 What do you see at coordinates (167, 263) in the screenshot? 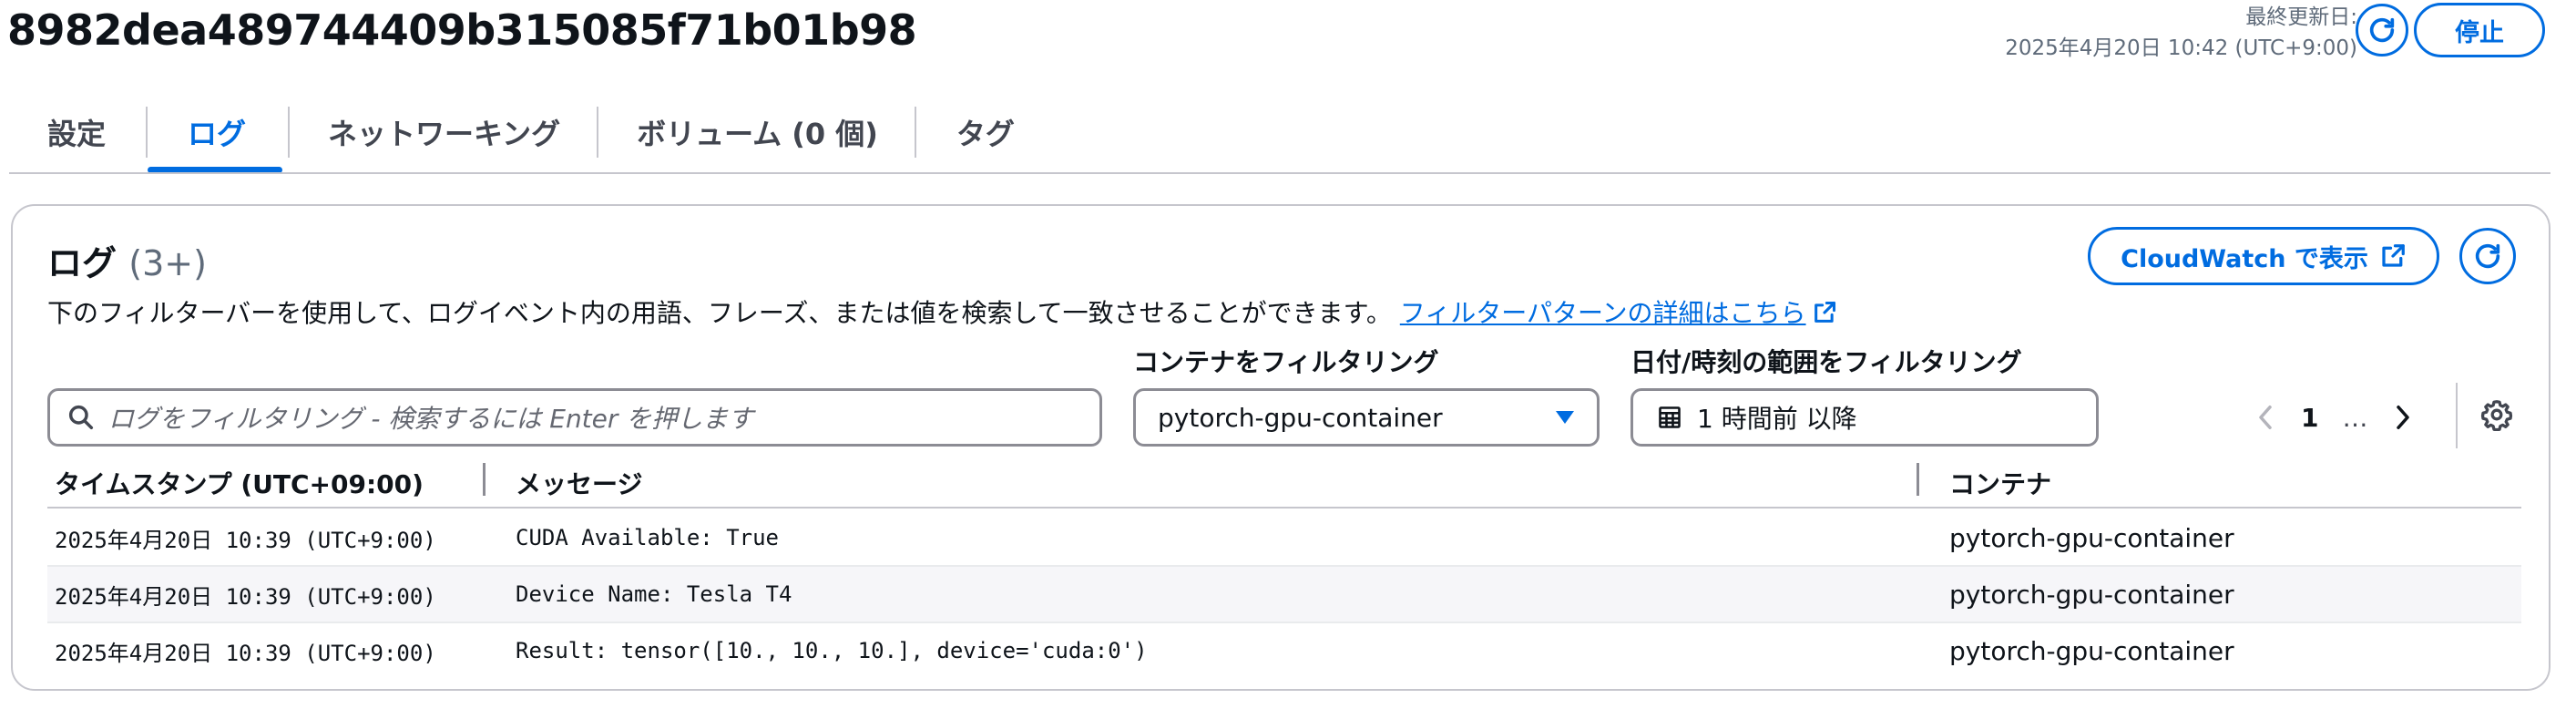
I see `logs-count: (3+)` at bounding box center [167, 263].